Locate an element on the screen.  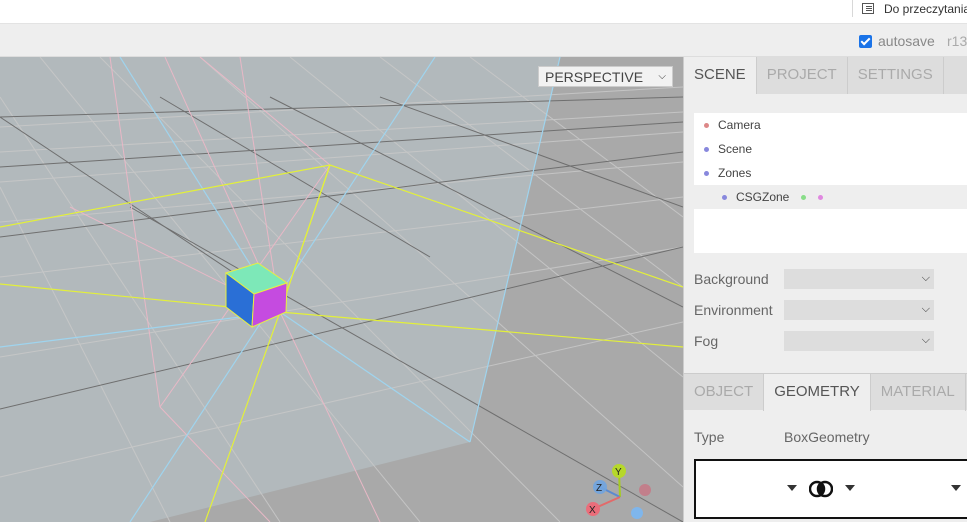
editor-menubar: autosave r13 is located at coordinates (483, 40).